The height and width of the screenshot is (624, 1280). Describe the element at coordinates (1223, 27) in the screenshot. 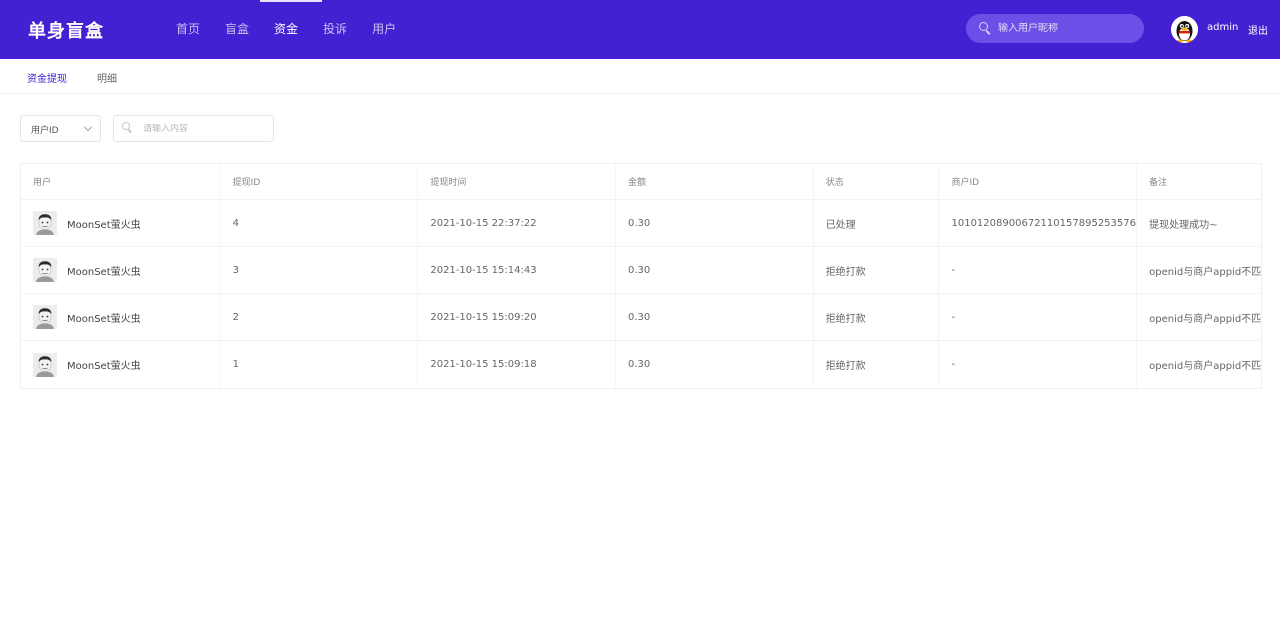

I see `admin-username: admin` at that location.